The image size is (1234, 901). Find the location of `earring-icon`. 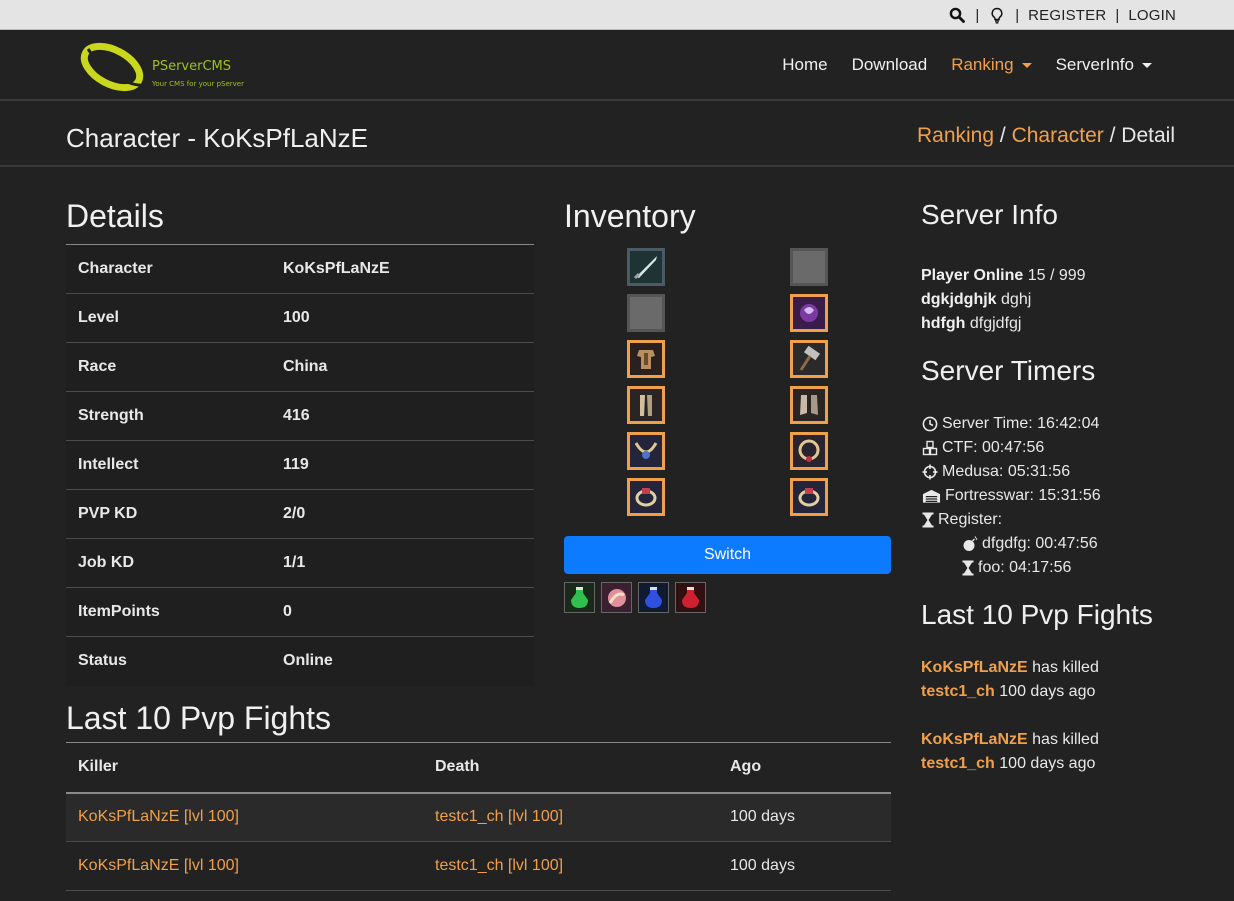

earring-icon is located at coordinates (809, 451).